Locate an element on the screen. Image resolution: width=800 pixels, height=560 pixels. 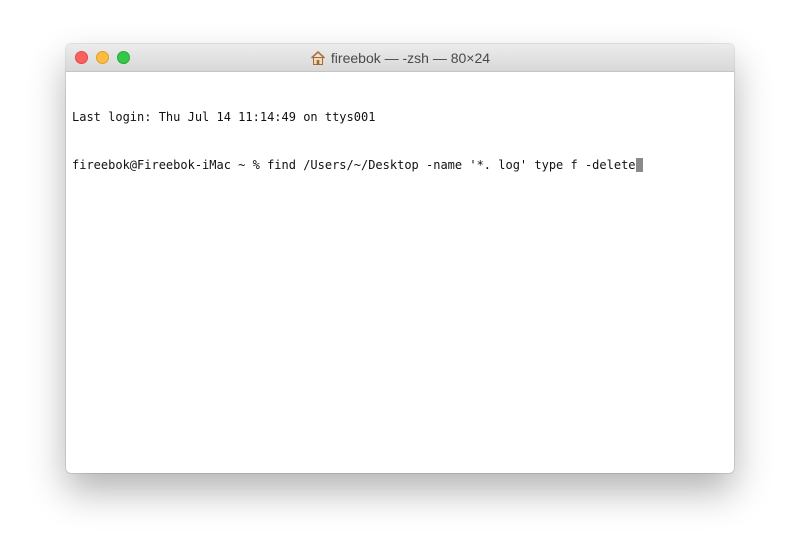
title-bar: fireebok — -zsh — 80×24 is located at coordinates (400, 58).